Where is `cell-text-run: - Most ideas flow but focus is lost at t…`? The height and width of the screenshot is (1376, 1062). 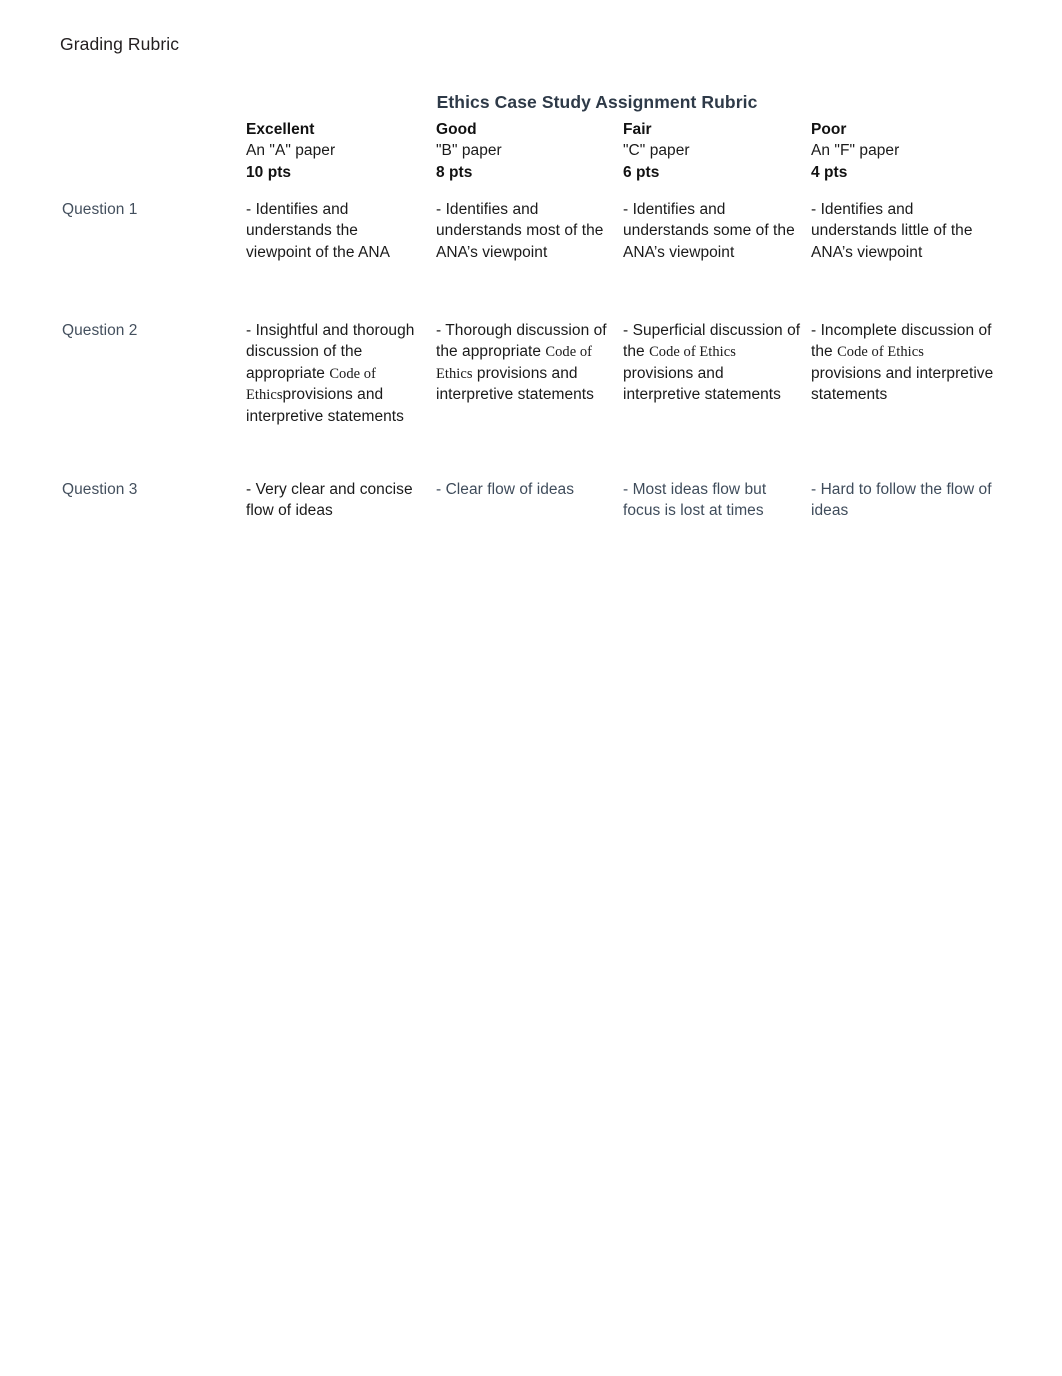
cell-text-run: - Most ideas flow but focus is lost at t… is located at coordinates (695, 500).